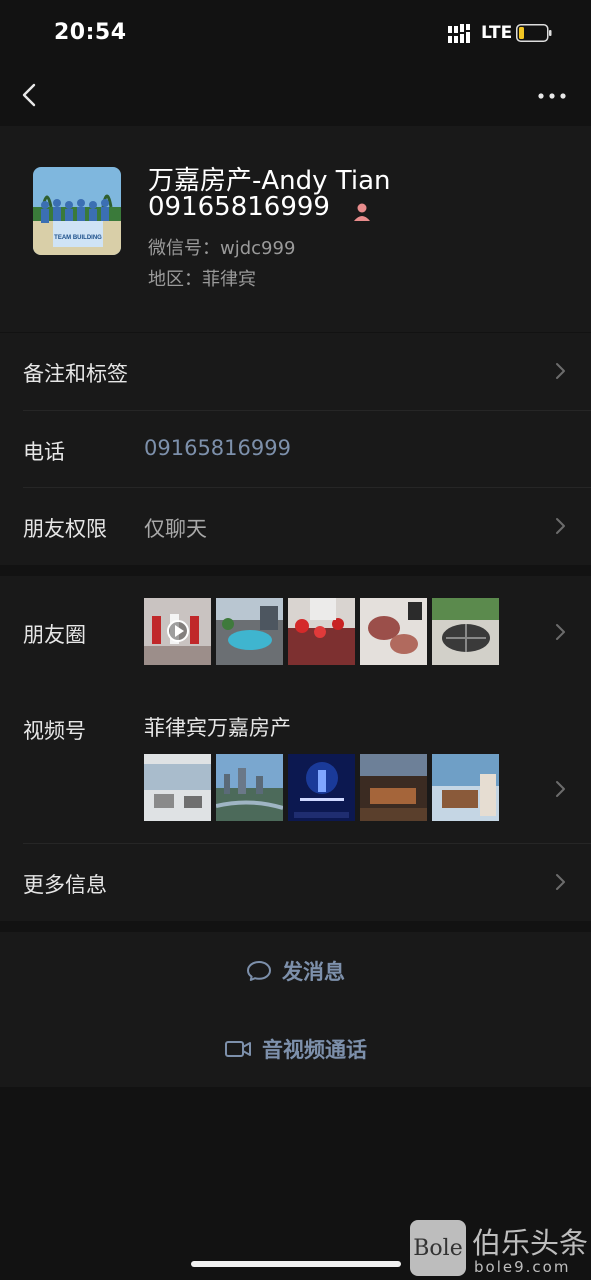 Image resolution: width=591 pixels, height=1280 pixels. What do you see at coordinates (295, 33) in the screenshot?
I see `status-bar: 20:54 LTE` at bounding box center [295, 33].